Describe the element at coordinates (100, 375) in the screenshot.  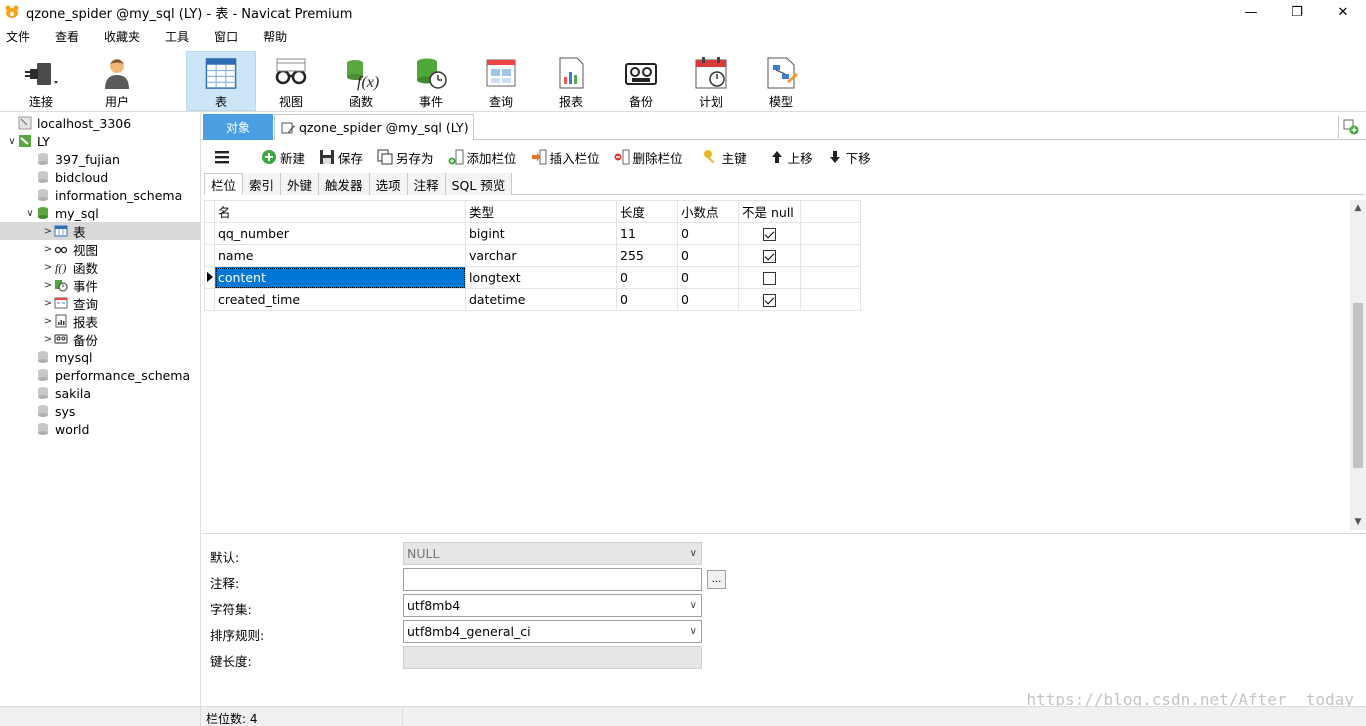
I see `tree-item-performance-schema: performance_schema` at that location.